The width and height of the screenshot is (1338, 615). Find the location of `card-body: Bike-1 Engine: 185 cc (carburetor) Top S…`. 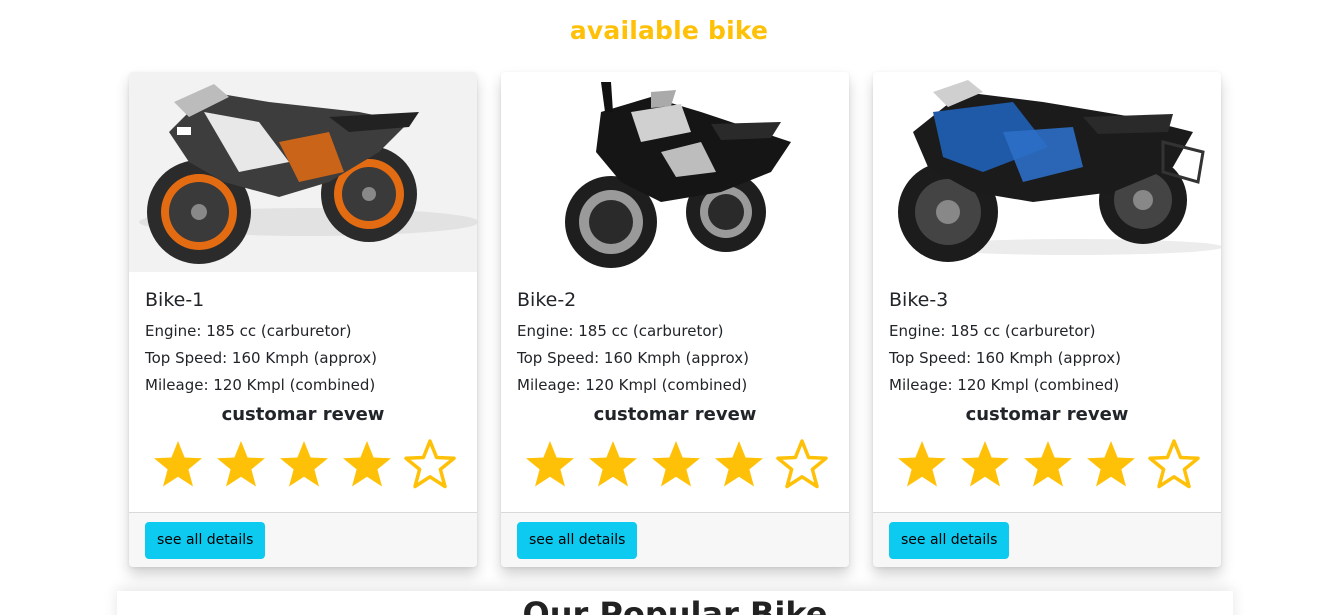

card-body: Bike-1 Engine: 185 cc (carburetor) Top S… is located at coordinates (303, 392).